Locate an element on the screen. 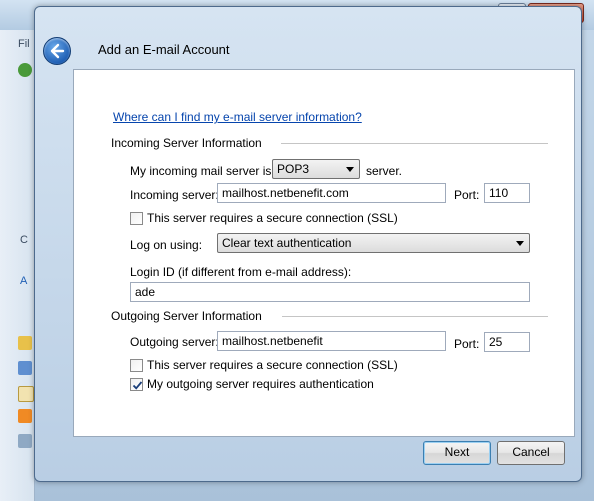 Image resolution: width=594 pixels, height=501 pixels. menu-fragment: Fil is located at coordinates (24, 44).